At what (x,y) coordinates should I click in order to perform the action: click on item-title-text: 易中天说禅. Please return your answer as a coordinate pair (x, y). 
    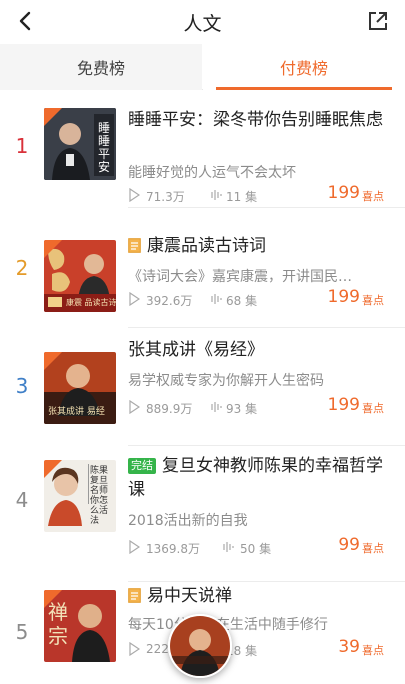
    Looking at the image, I should click on (189, 596).